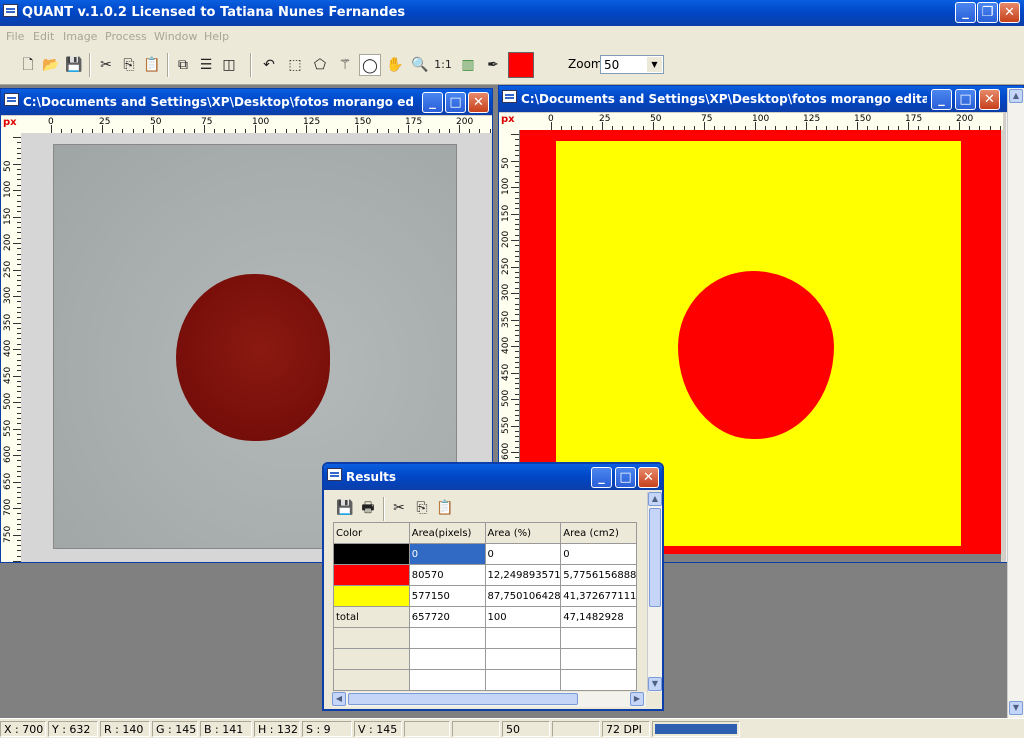 The height and width of the screenshot is (738, 1024). I want to click on table-row: total 657720 100 47,1482928, so click(485, 617).